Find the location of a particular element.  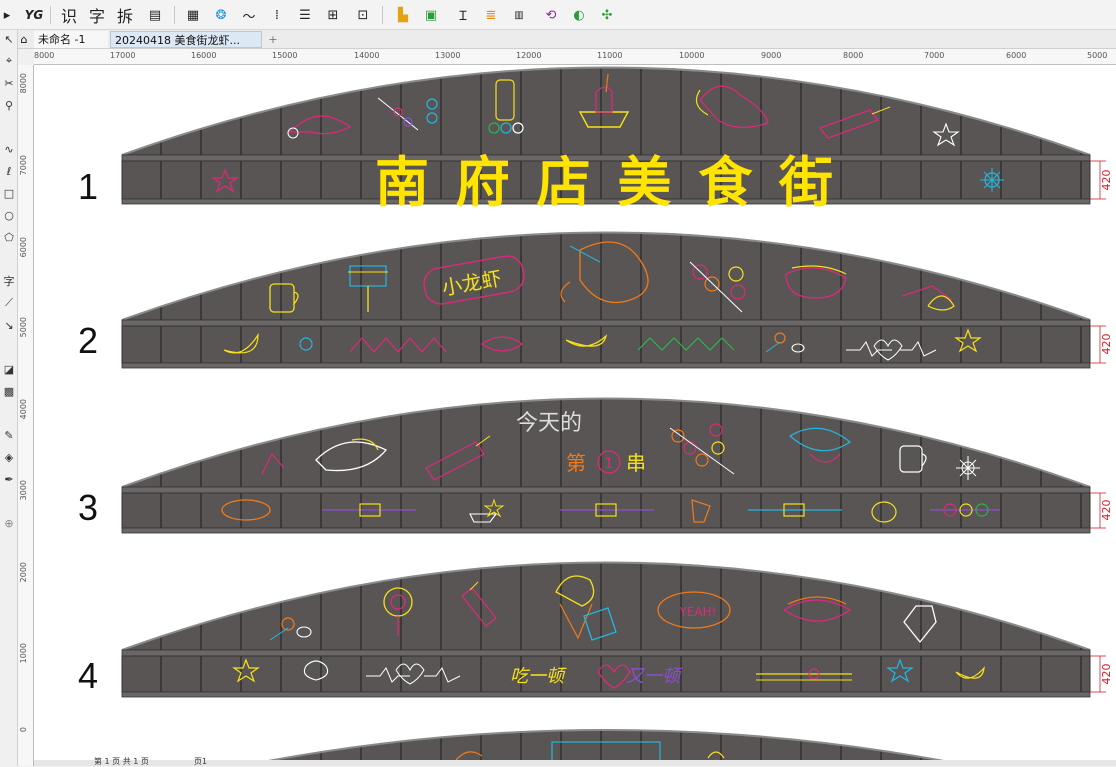

node-icon: ⁞ is located at coordinates (277, 15).